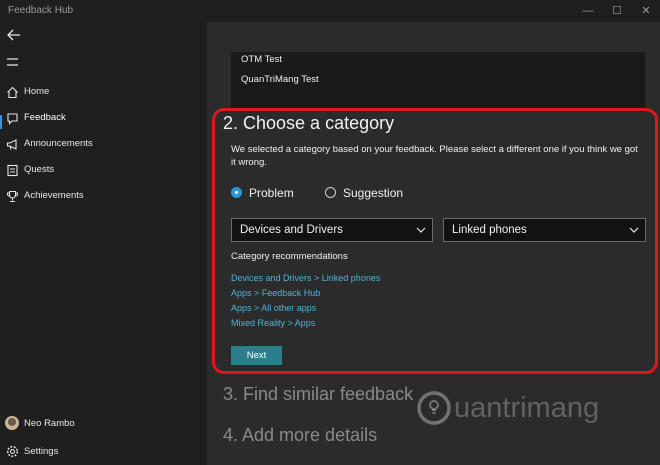 This screenshot has height=465, width=660. Describe the element at coordinates (438, 82) in the screenshot. I see `previous-feedback-list: OTM Test QuanTriMang Test` at that location.